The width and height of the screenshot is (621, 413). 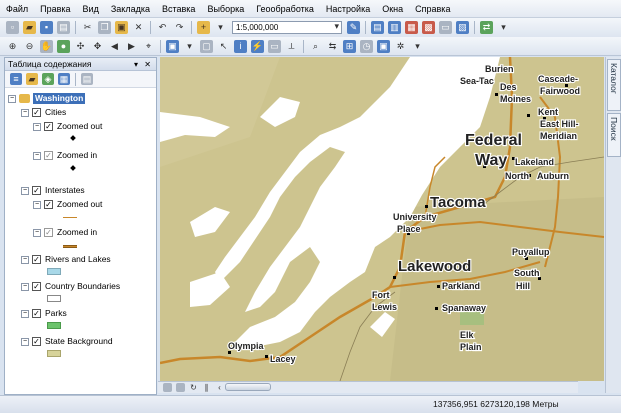 I want to click on editor-toolbar-icon: ✎, so click(x=353, y=27).